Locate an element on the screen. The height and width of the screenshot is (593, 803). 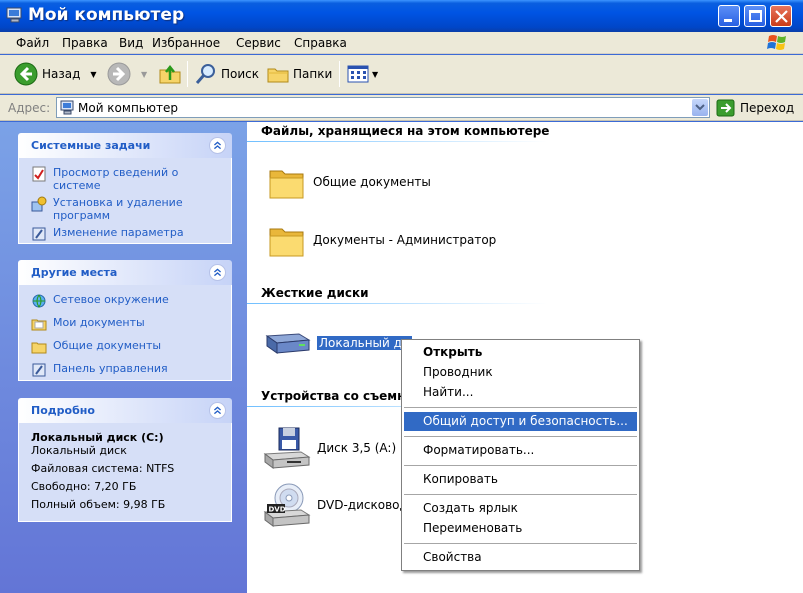
back-arrow-icon is located at coordinates (26, 74).